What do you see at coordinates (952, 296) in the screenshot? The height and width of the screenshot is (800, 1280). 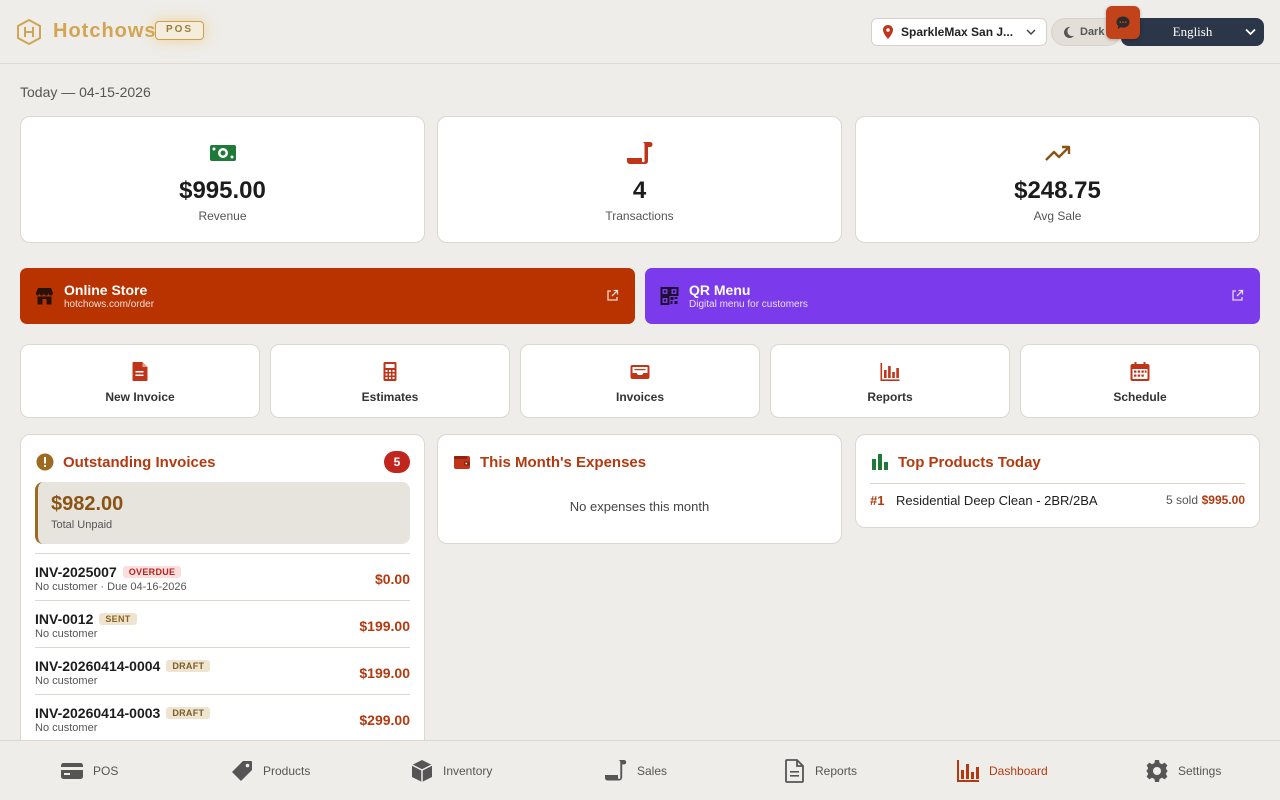 I see `qr-menu-banner: QR Menu Digital menu for customers` at bounding box center [952, 296].